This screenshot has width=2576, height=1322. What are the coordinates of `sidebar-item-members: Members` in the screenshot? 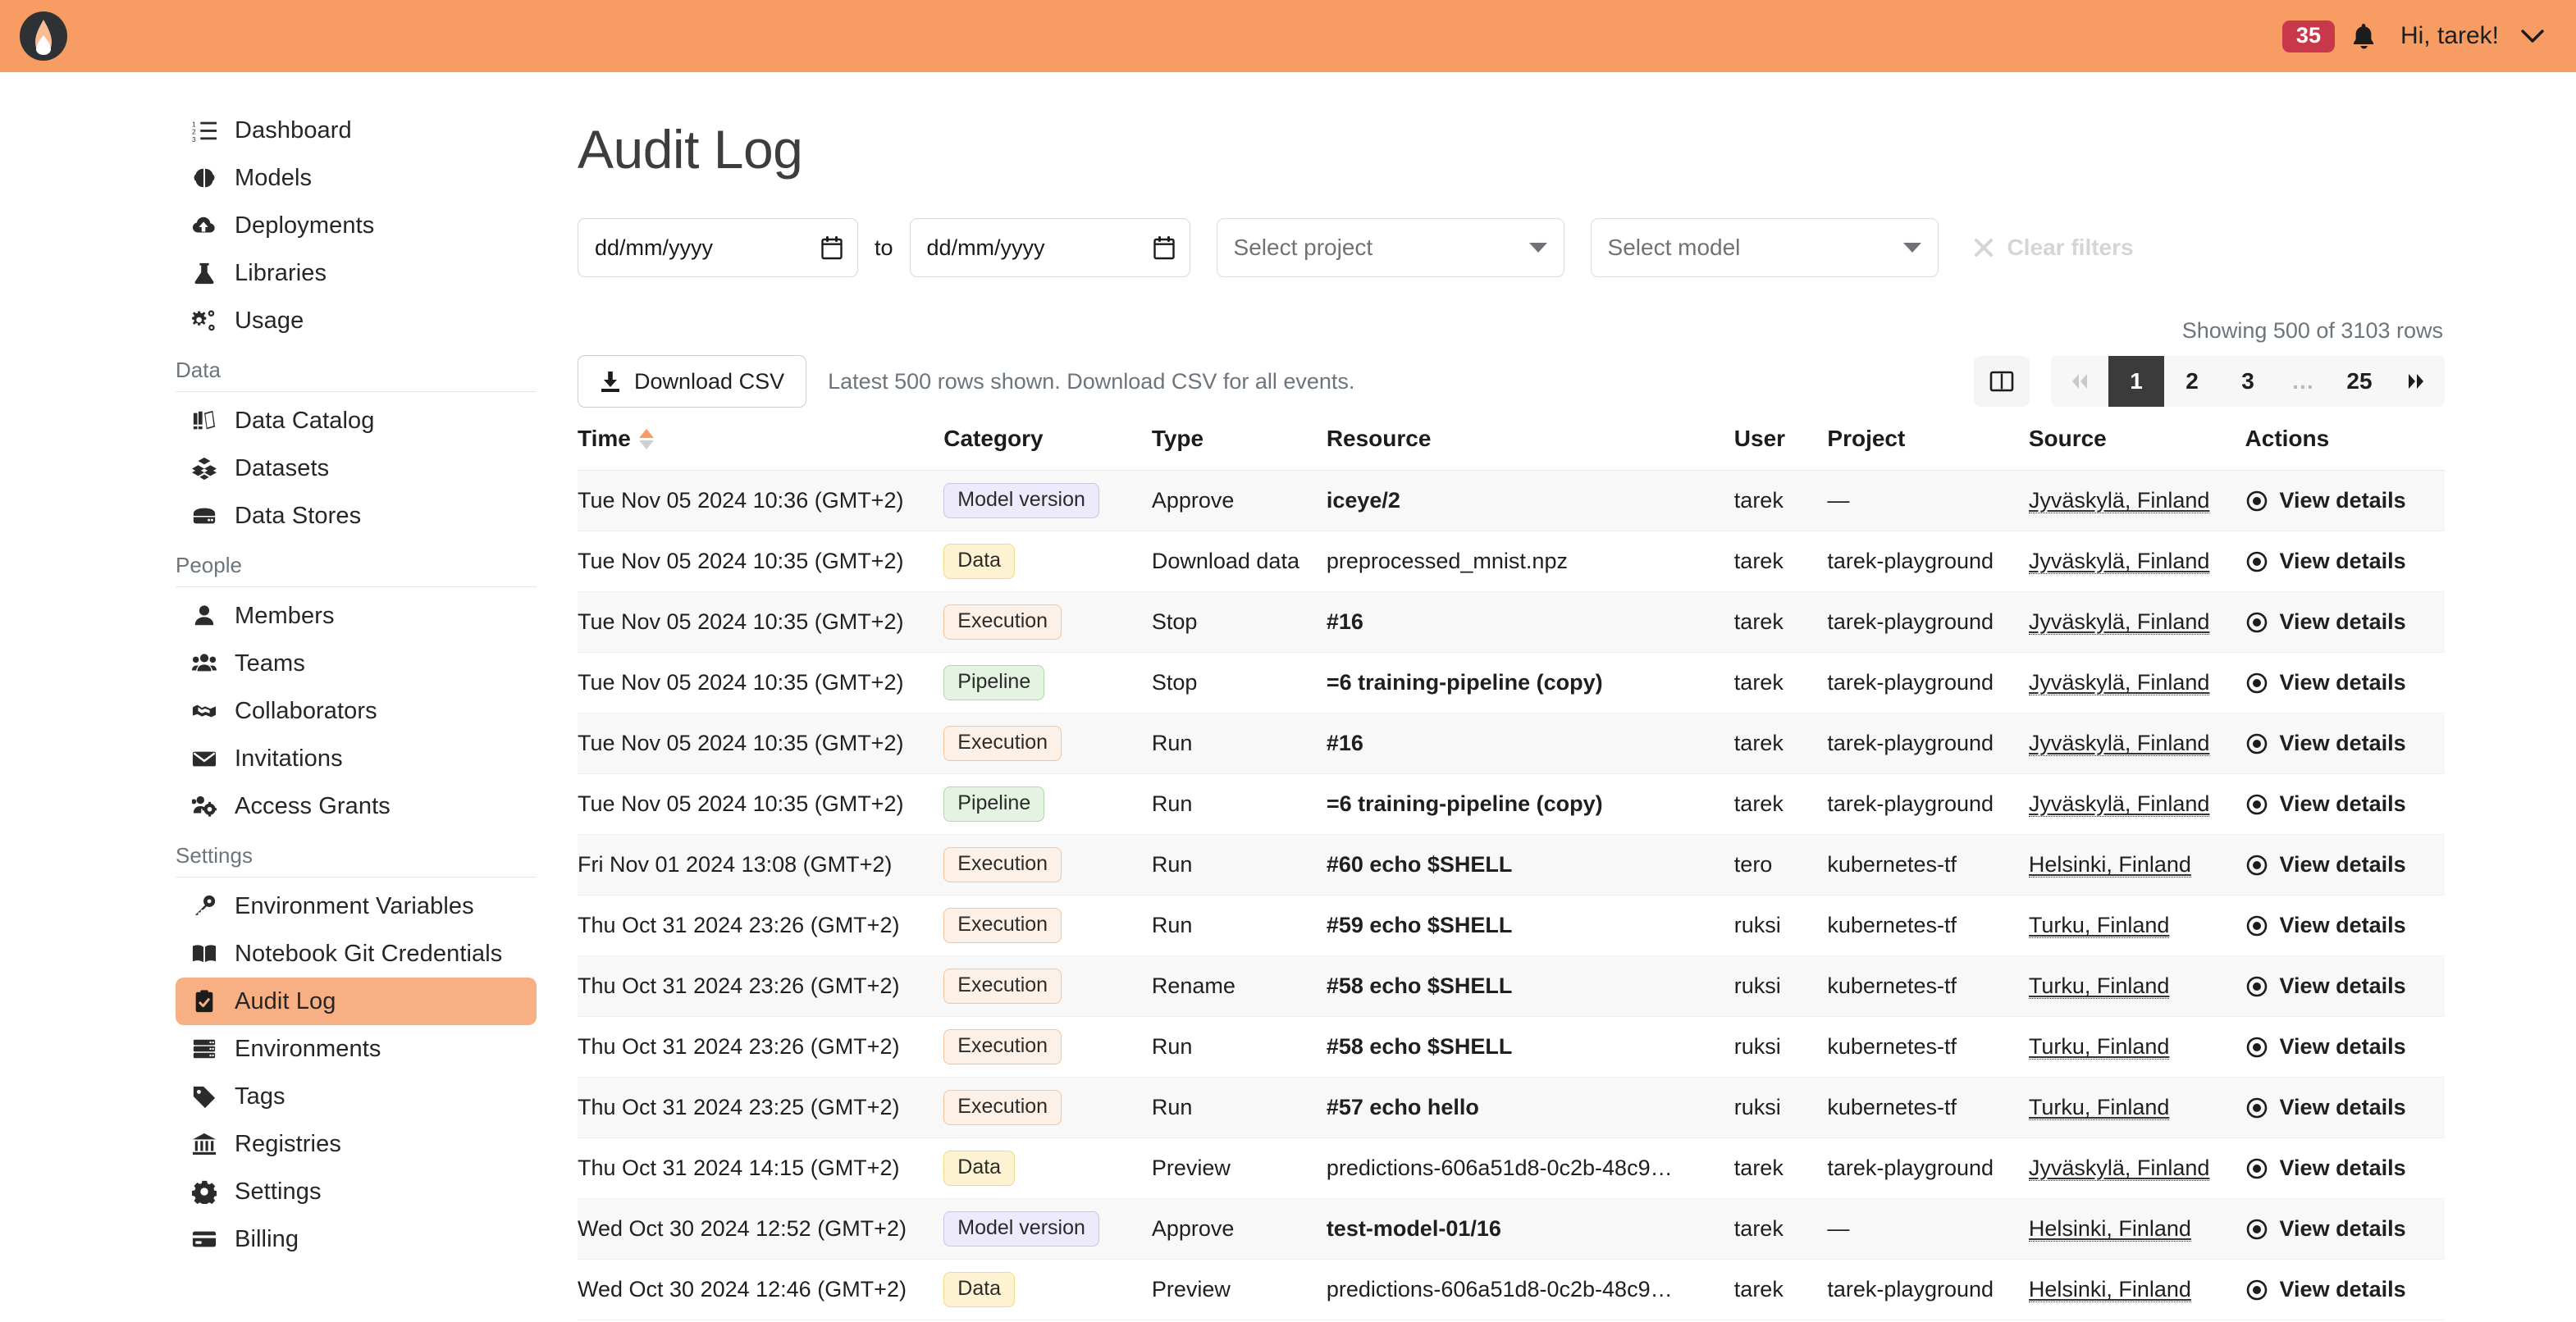 It's located at (357, 616).